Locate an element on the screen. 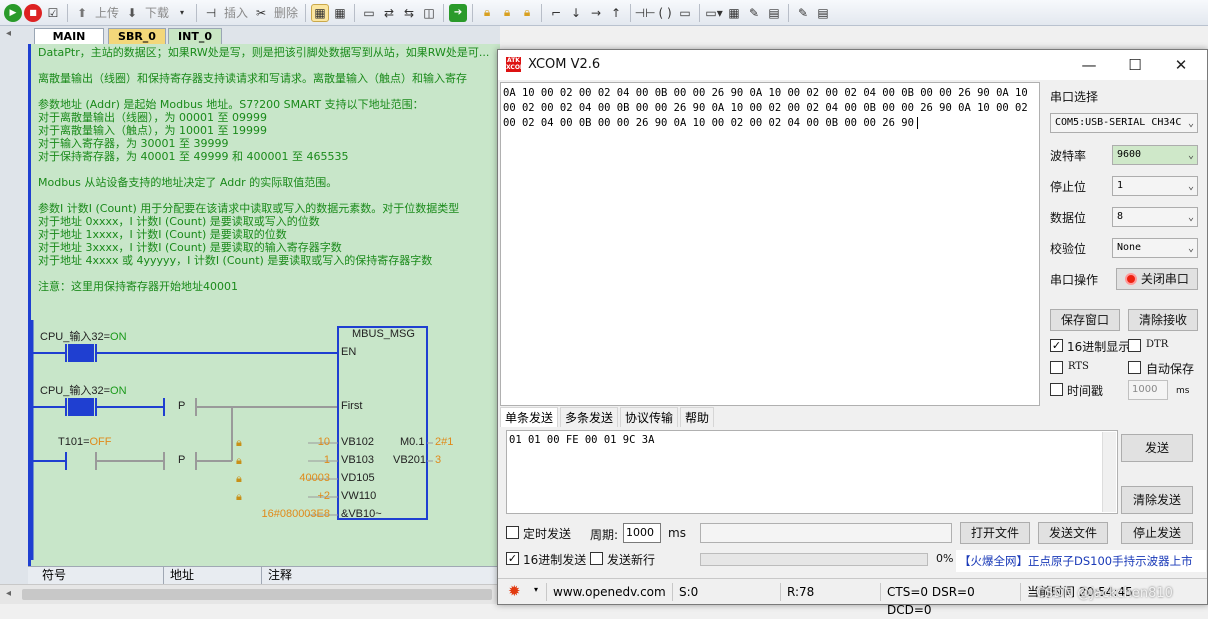 This screenshot has width=1208, height=619. send-scrollbar is located at coordinates (1109, 472).